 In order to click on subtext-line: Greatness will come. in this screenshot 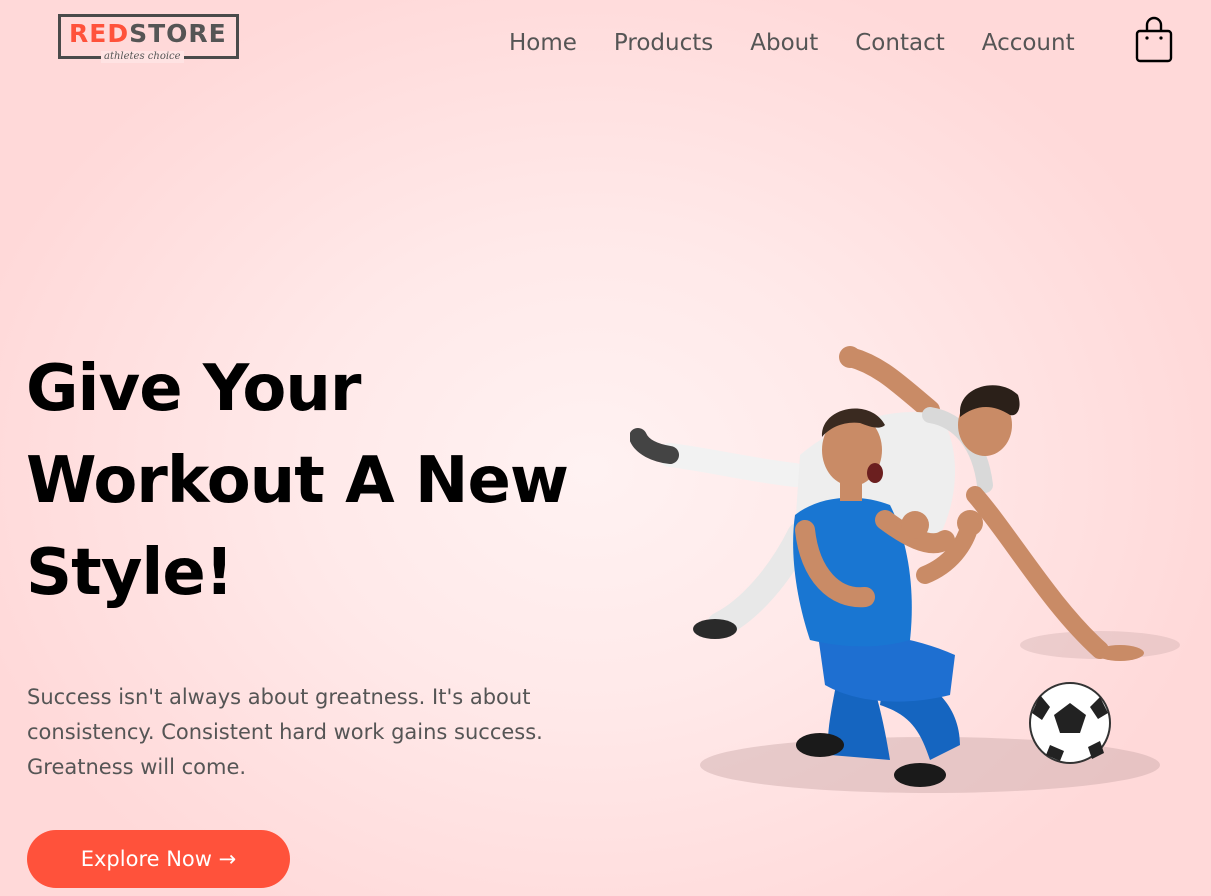, I will do `click(137, 767)`.